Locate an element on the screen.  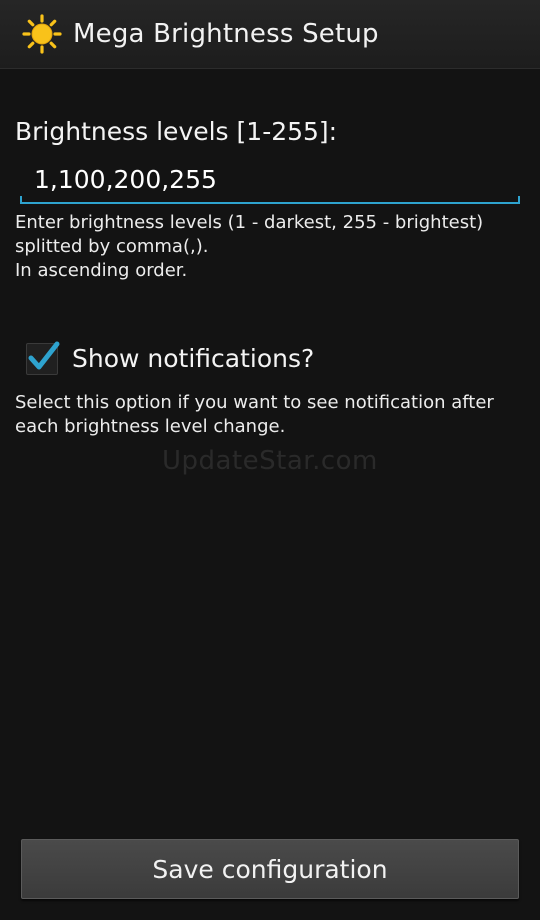
watermark: UpdateStar.com is located at coordinates (270, 461).